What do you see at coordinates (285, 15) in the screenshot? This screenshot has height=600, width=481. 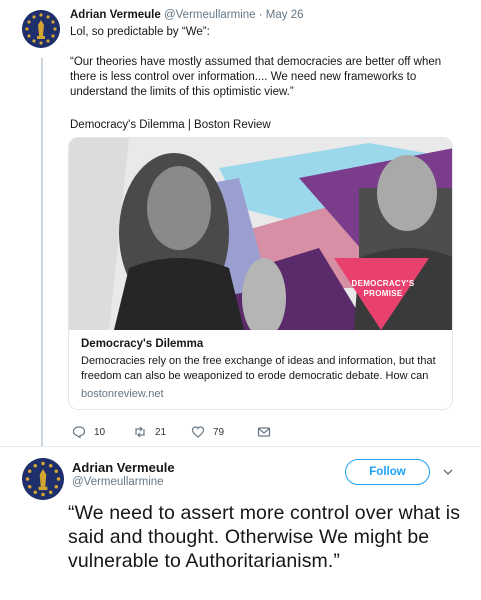 I see `tweet-date: May 26` at bounding box center [285, 15].